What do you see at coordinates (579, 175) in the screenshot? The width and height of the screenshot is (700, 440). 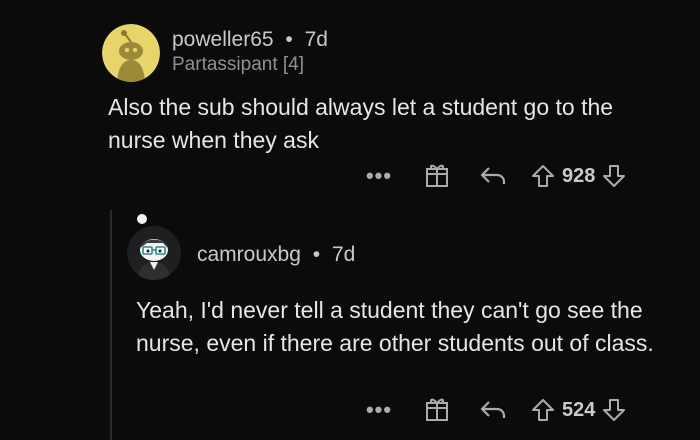 I see `vote-count: 928` at bounding box center [579, 175].